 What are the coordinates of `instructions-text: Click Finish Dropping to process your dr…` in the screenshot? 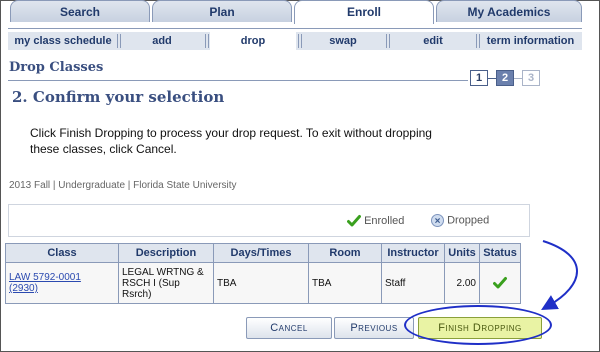 It's located at (231, 141).